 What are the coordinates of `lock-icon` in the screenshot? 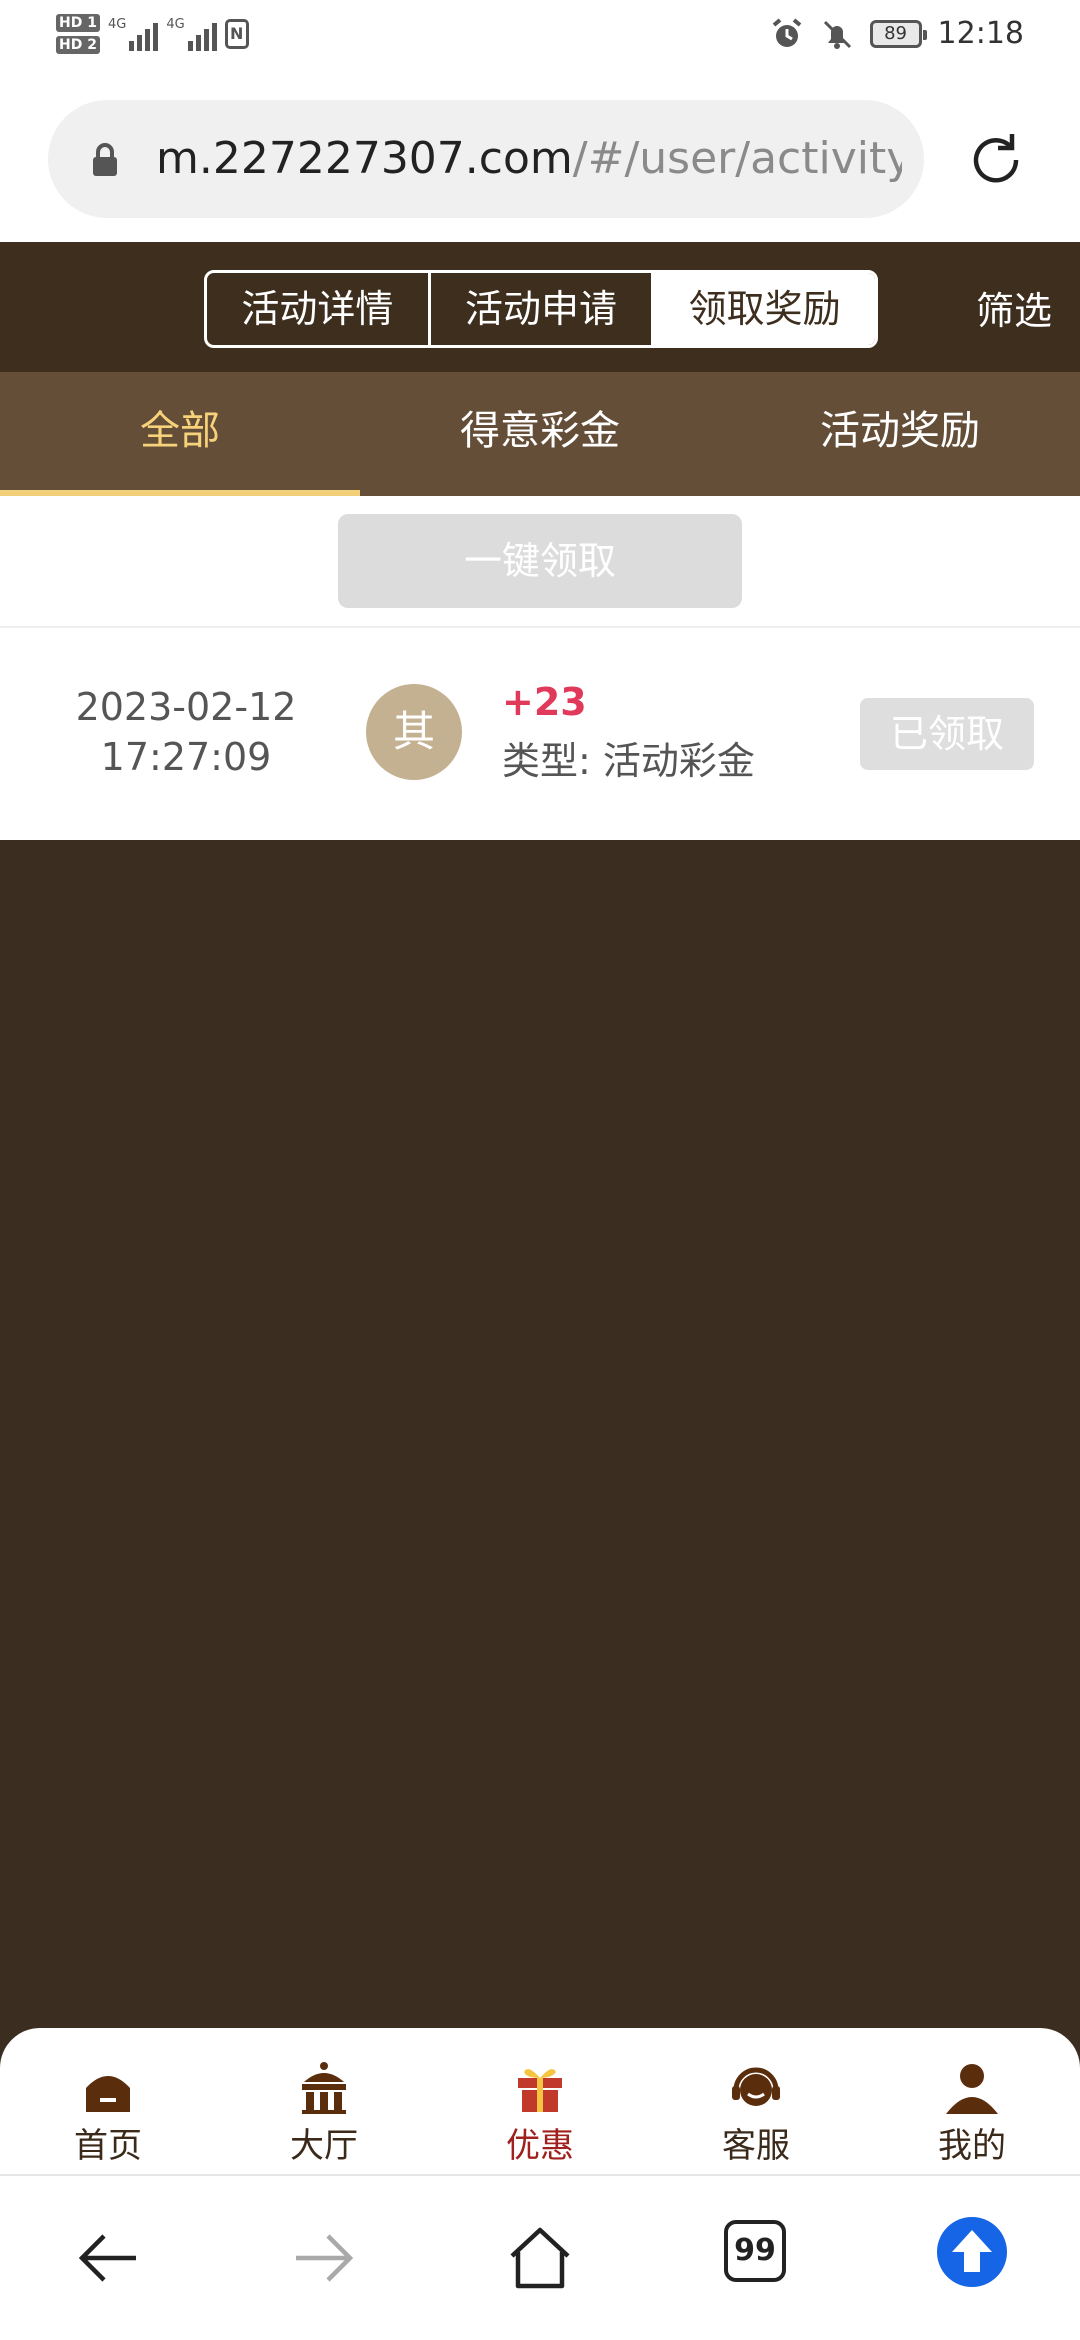 It's located at (105, 159).